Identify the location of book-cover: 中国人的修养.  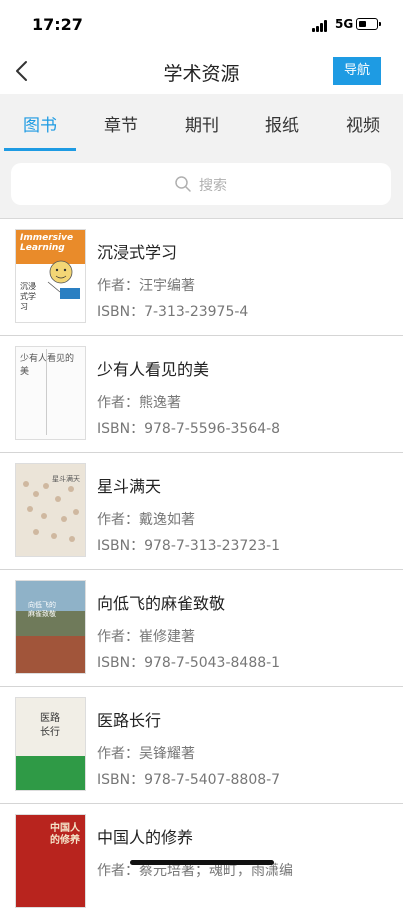
(50, 861).